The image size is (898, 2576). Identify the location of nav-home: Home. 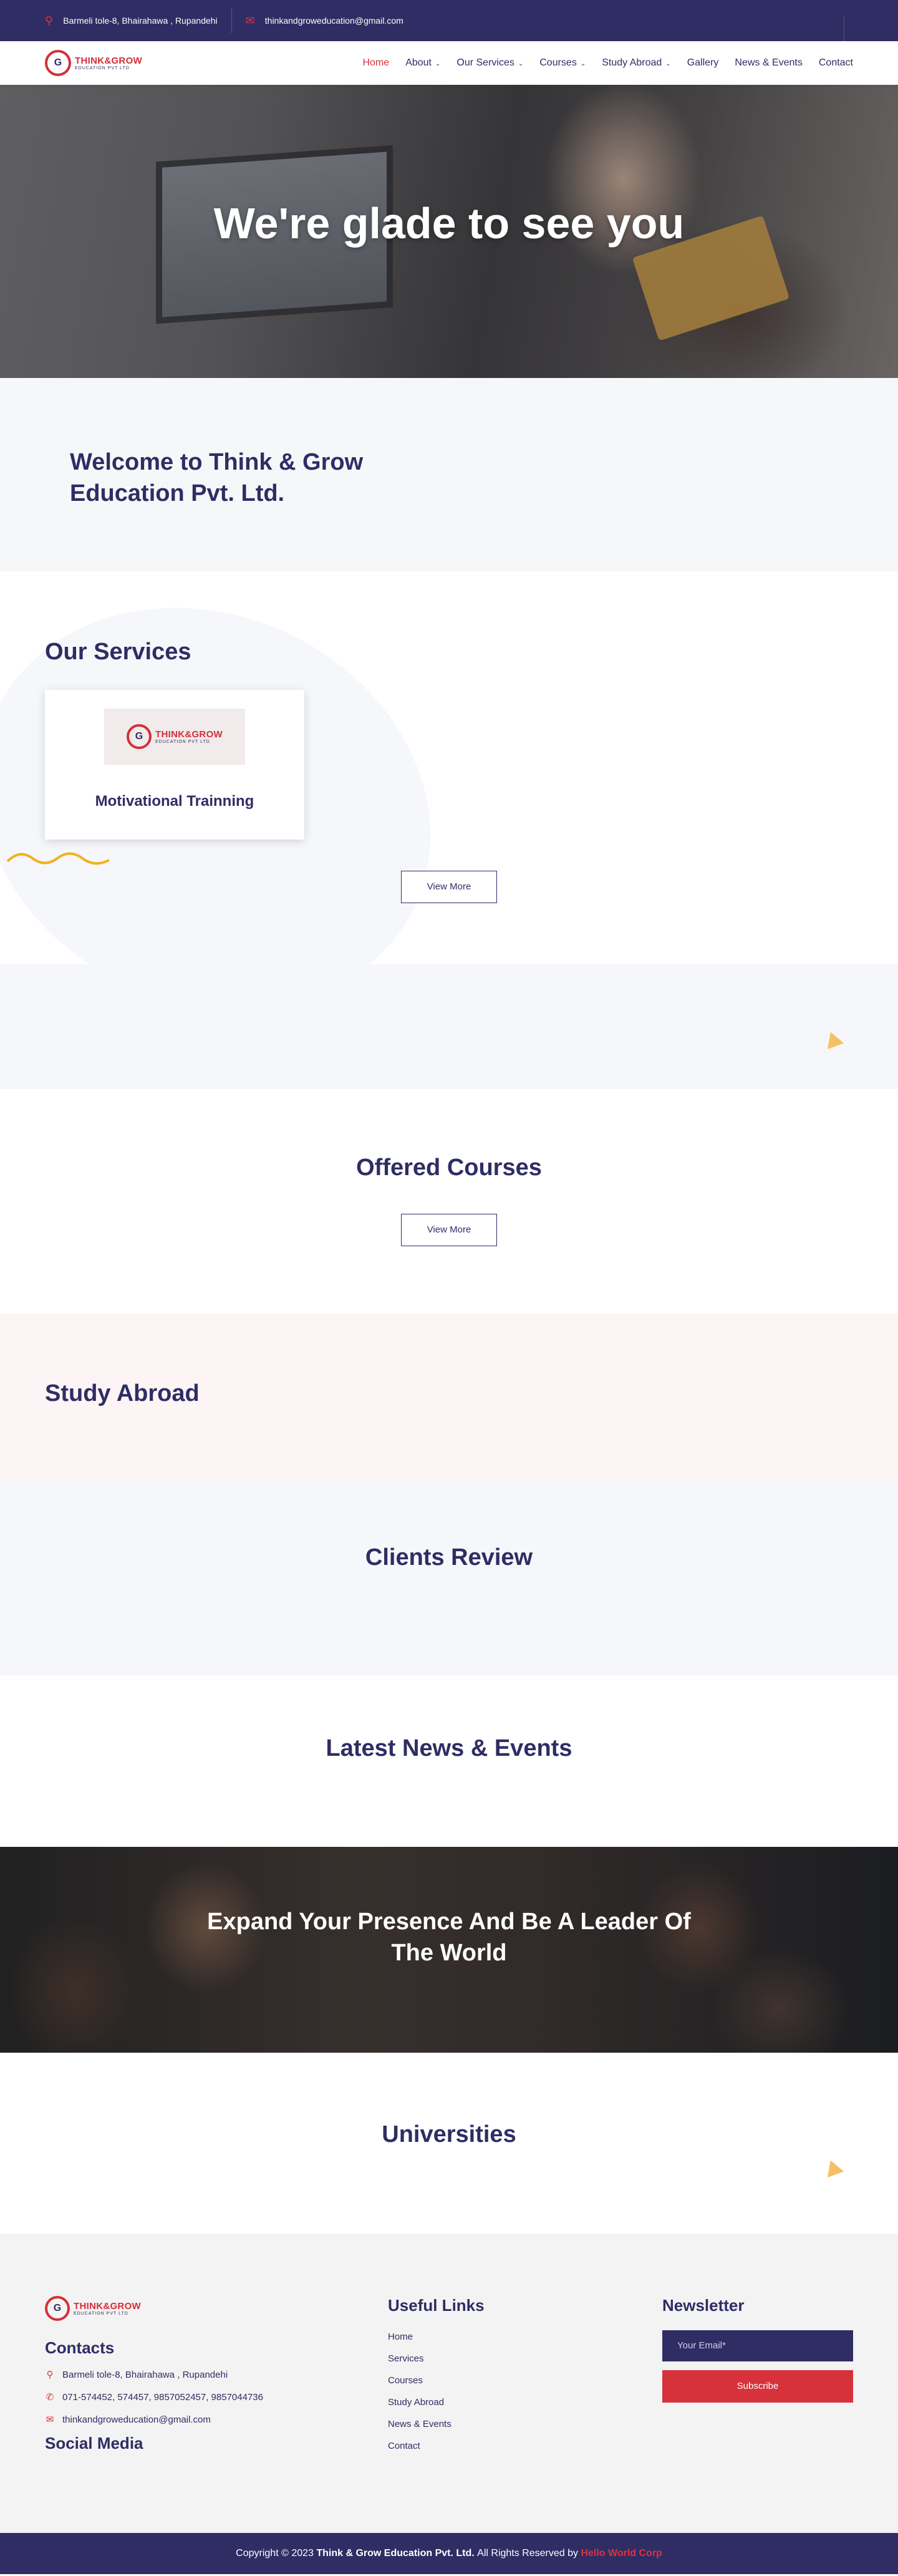
(376, 63).